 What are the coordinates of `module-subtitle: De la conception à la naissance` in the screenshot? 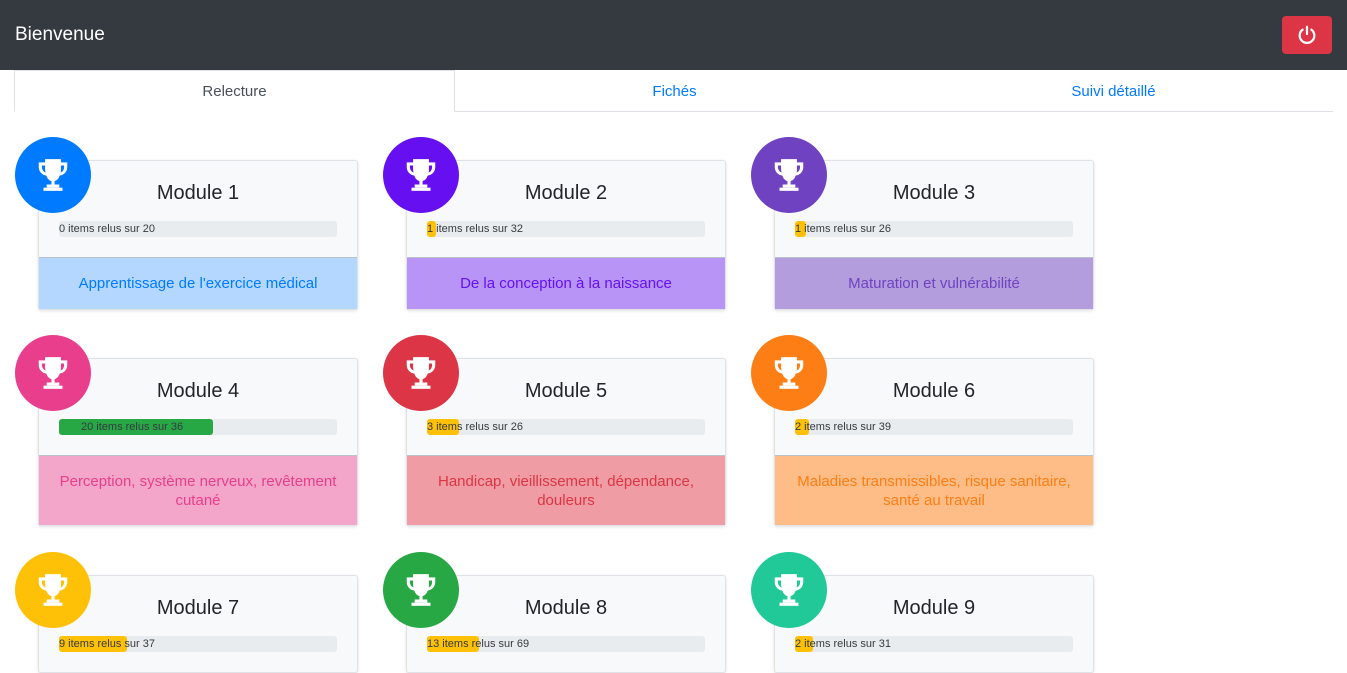 It's located at (566, 283).